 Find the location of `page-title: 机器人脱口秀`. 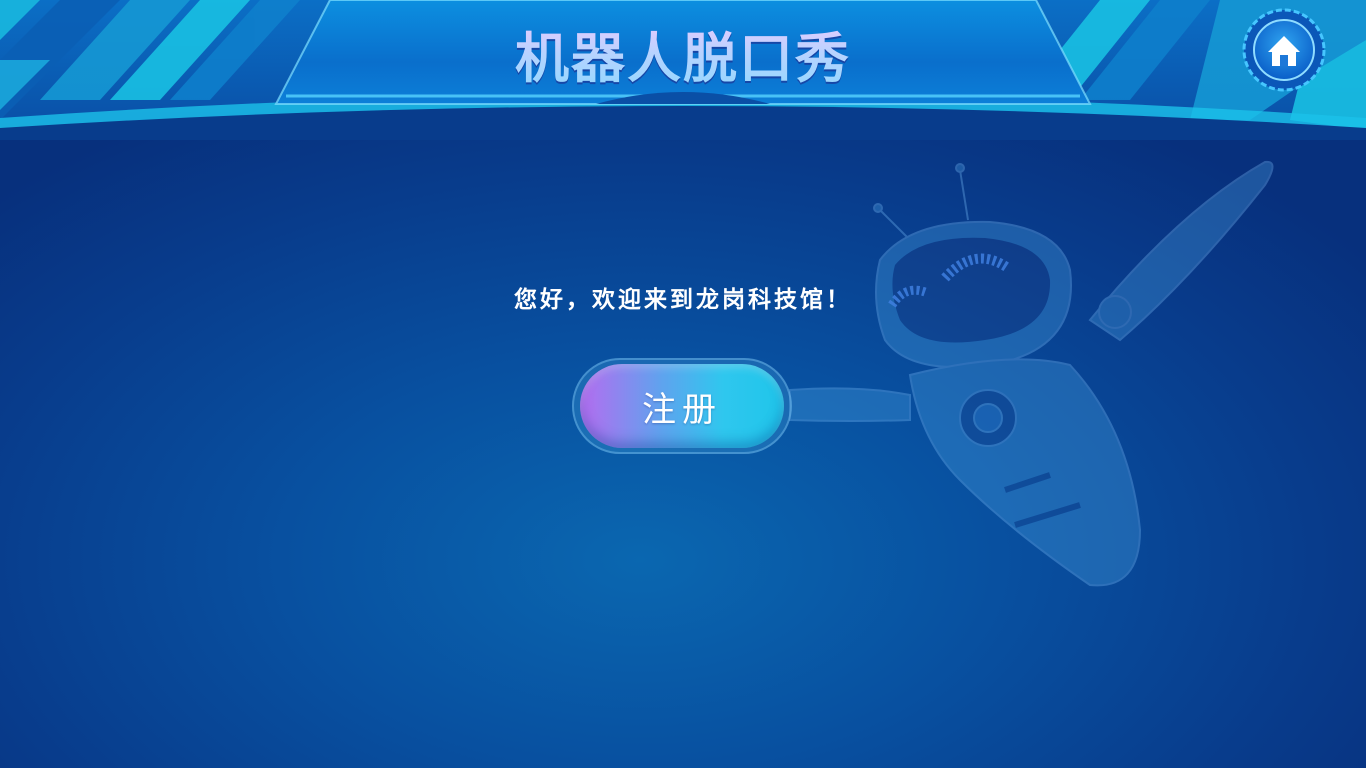

page-title: 机器人脱口秀 is located at coordinates (683, 53).